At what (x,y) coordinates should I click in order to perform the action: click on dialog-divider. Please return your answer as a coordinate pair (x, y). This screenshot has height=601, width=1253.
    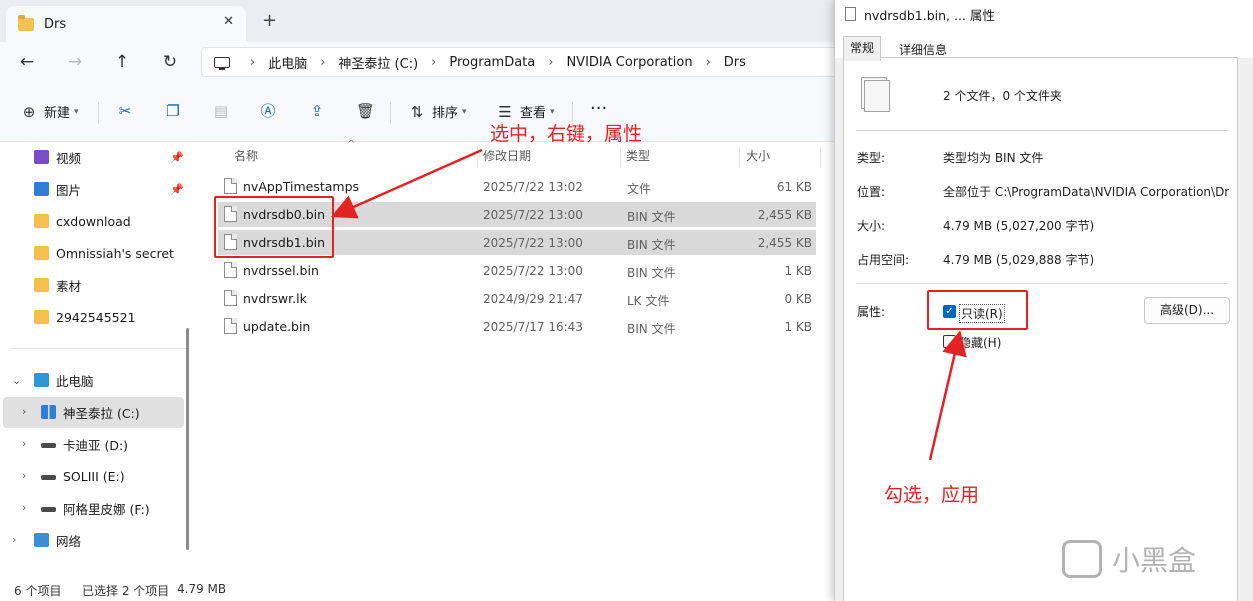
    Looking at the image, I should click on (1042, 283).